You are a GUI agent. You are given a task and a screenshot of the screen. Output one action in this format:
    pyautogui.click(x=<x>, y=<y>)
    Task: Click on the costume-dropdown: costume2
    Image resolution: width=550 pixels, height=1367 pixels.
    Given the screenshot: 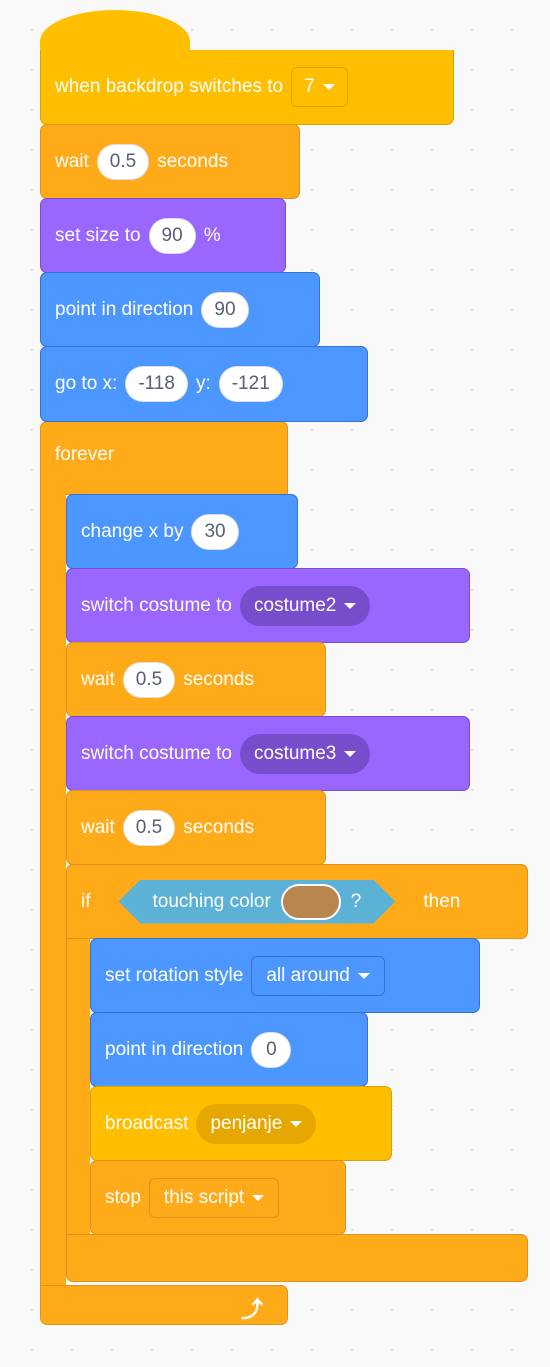 What is the action you would take?
    pyautogui.click(x=305, y=605)
    